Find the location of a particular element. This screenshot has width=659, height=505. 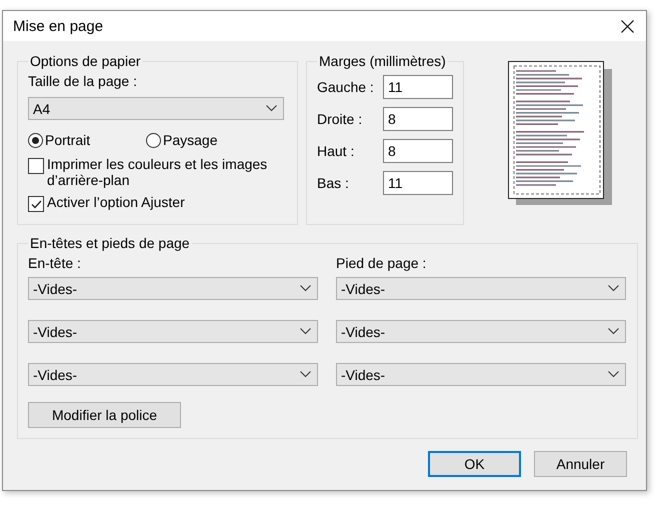

field-label: En-tête : is located at coordinates (55, 263).